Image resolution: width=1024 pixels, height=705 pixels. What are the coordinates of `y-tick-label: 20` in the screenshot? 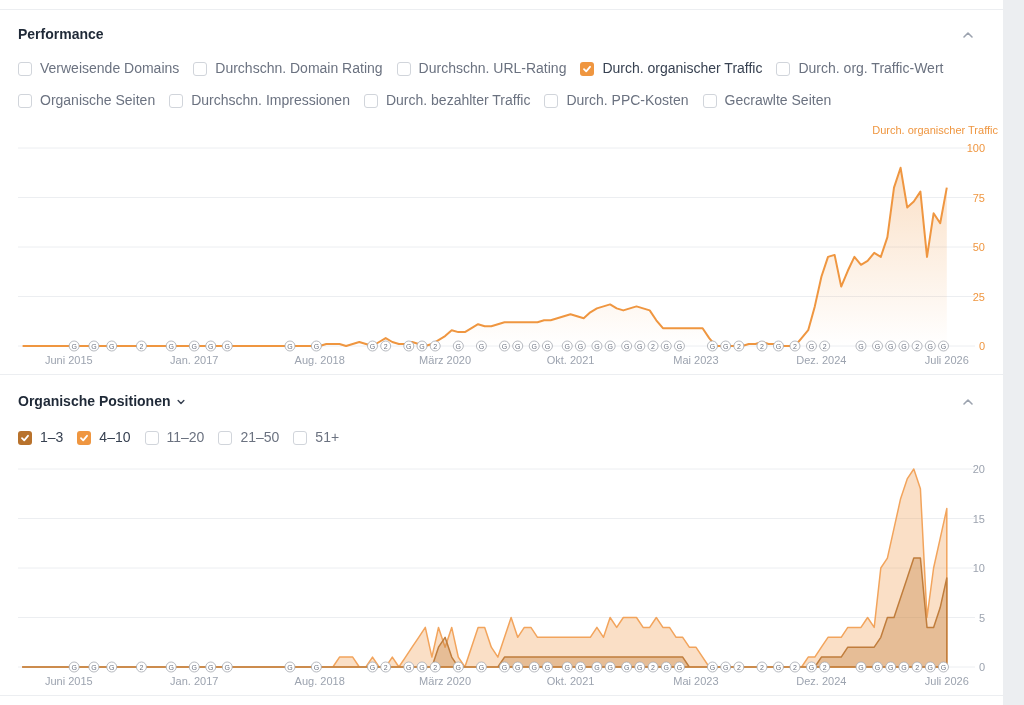 It's located at (978, 469).